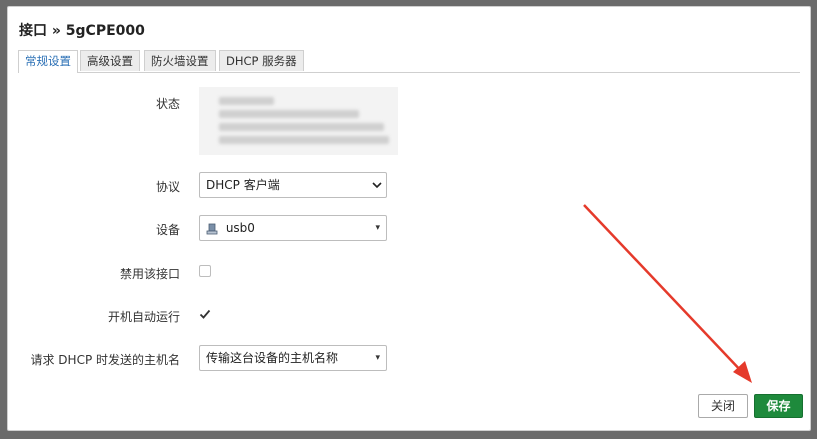 The height and width of the screenshot is (439, 817). I want to click on dhcp-hostname-select-value: 传输这台设备的主机名称, so click(272, 358).